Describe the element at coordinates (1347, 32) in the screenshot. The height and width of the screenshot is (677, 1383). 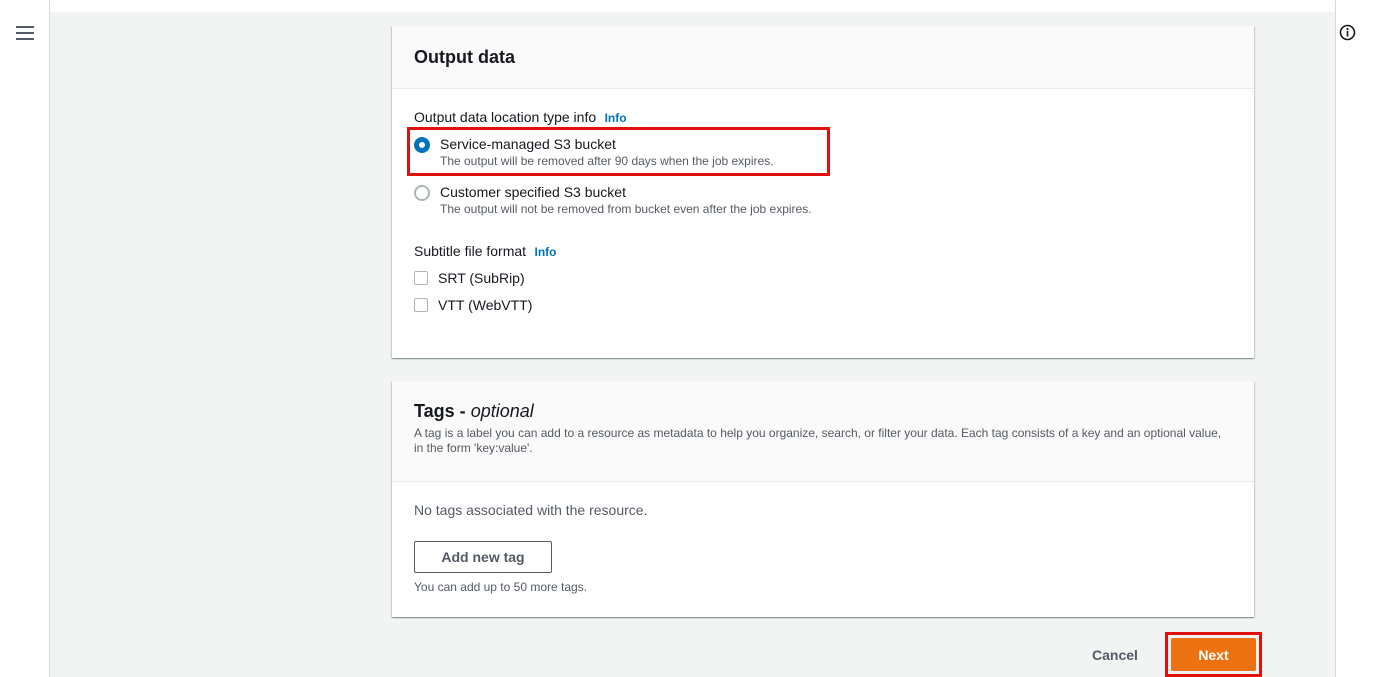
I see `info-icon` at that location.